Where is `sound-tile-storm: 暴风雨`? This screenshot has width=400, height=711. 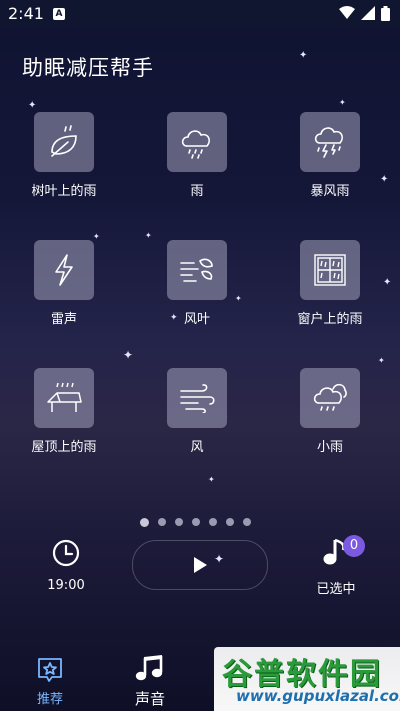
sound-tile-storm: 暴风雨 is located at coordinates (330, 155).